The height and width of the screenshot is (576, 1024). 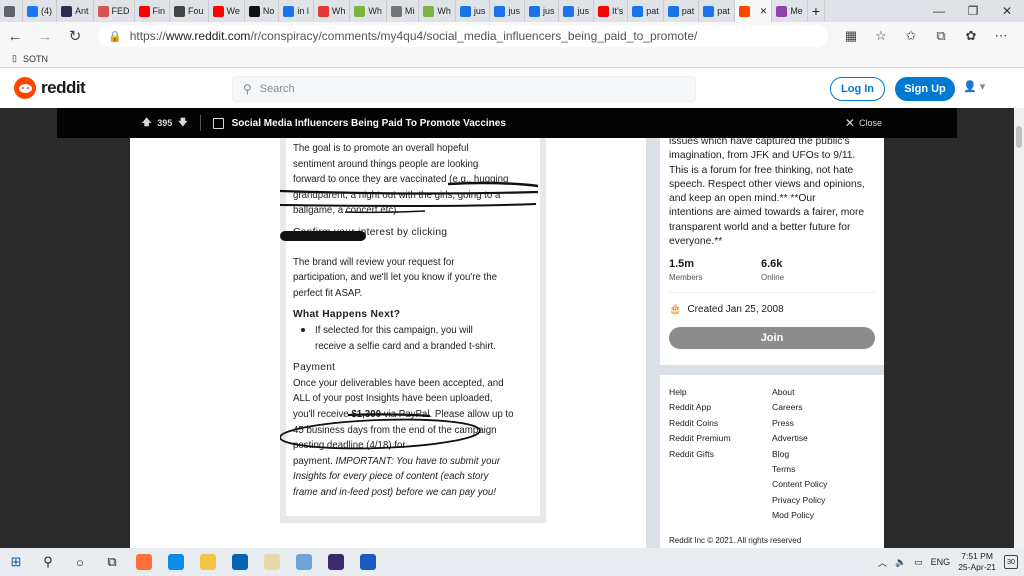 What do you see at coordinates (823, 469) in the screenshot?
I see `footer-link: Terms` at bounding box center [823, 469].